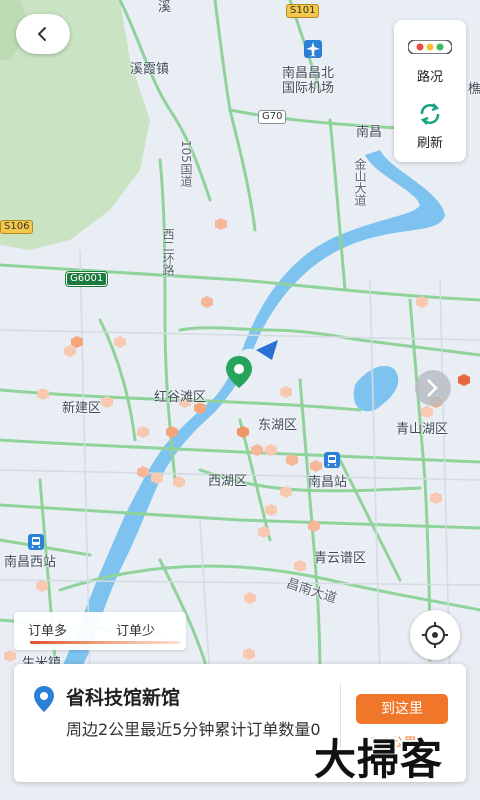 The height and width of the screenshot is (800, 480). I want to click on legend-less-label: 订单少, so click(136, 631).